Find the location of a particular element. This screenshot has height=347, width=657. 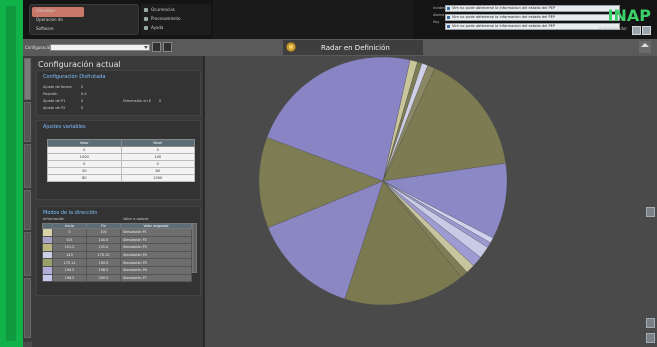

cell: 198.5 is located at coordinates (103, 270).